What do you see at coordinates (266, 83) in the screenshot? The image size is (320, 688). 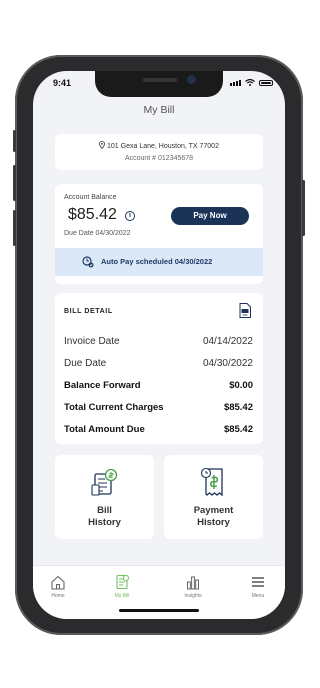 I see `battery-icon` at bounding box center [266, 83].